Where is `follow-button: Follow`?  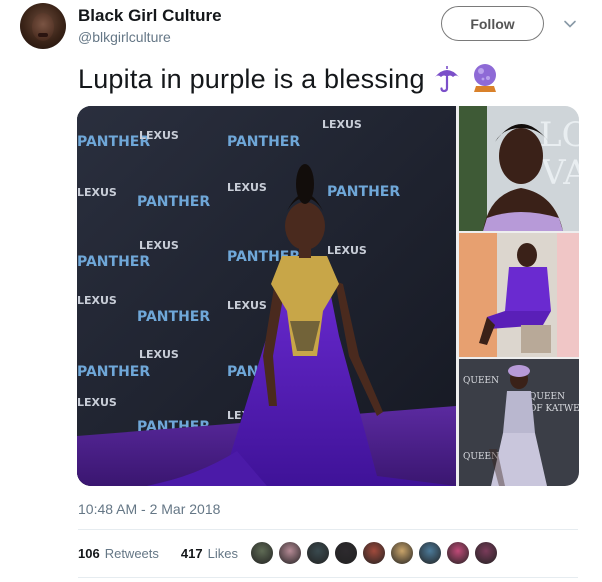
follow-button: Follow is located at coordinates (492, 23).